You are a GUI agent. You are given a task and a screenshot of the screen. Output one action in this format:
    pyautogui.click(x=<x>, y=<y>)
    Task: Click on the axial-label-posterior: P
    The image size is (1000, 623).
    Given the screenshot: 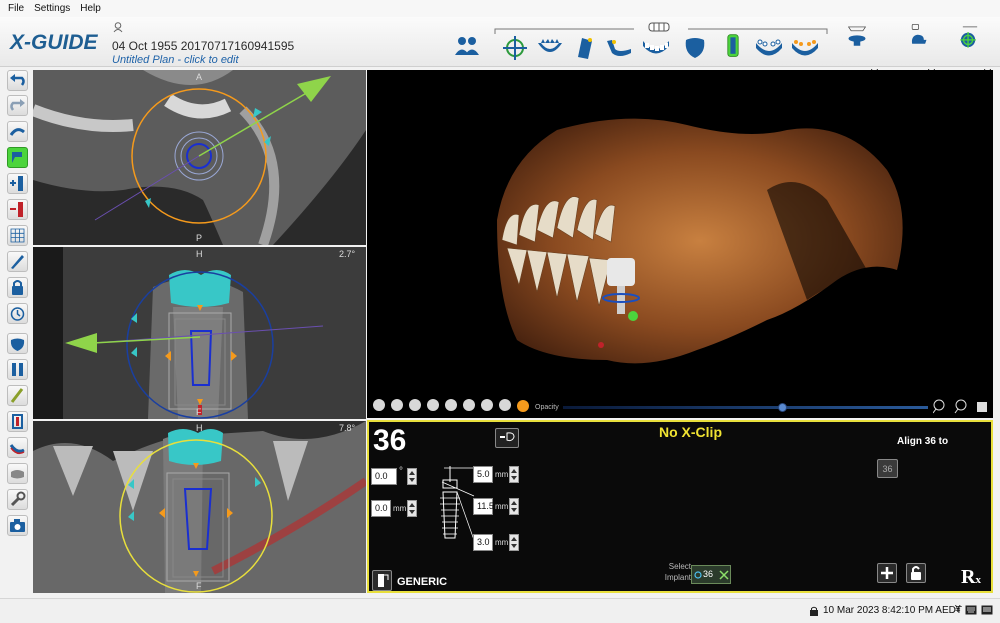 What is the action you would take?
    pyautogui.click(x=199, y=238)
    